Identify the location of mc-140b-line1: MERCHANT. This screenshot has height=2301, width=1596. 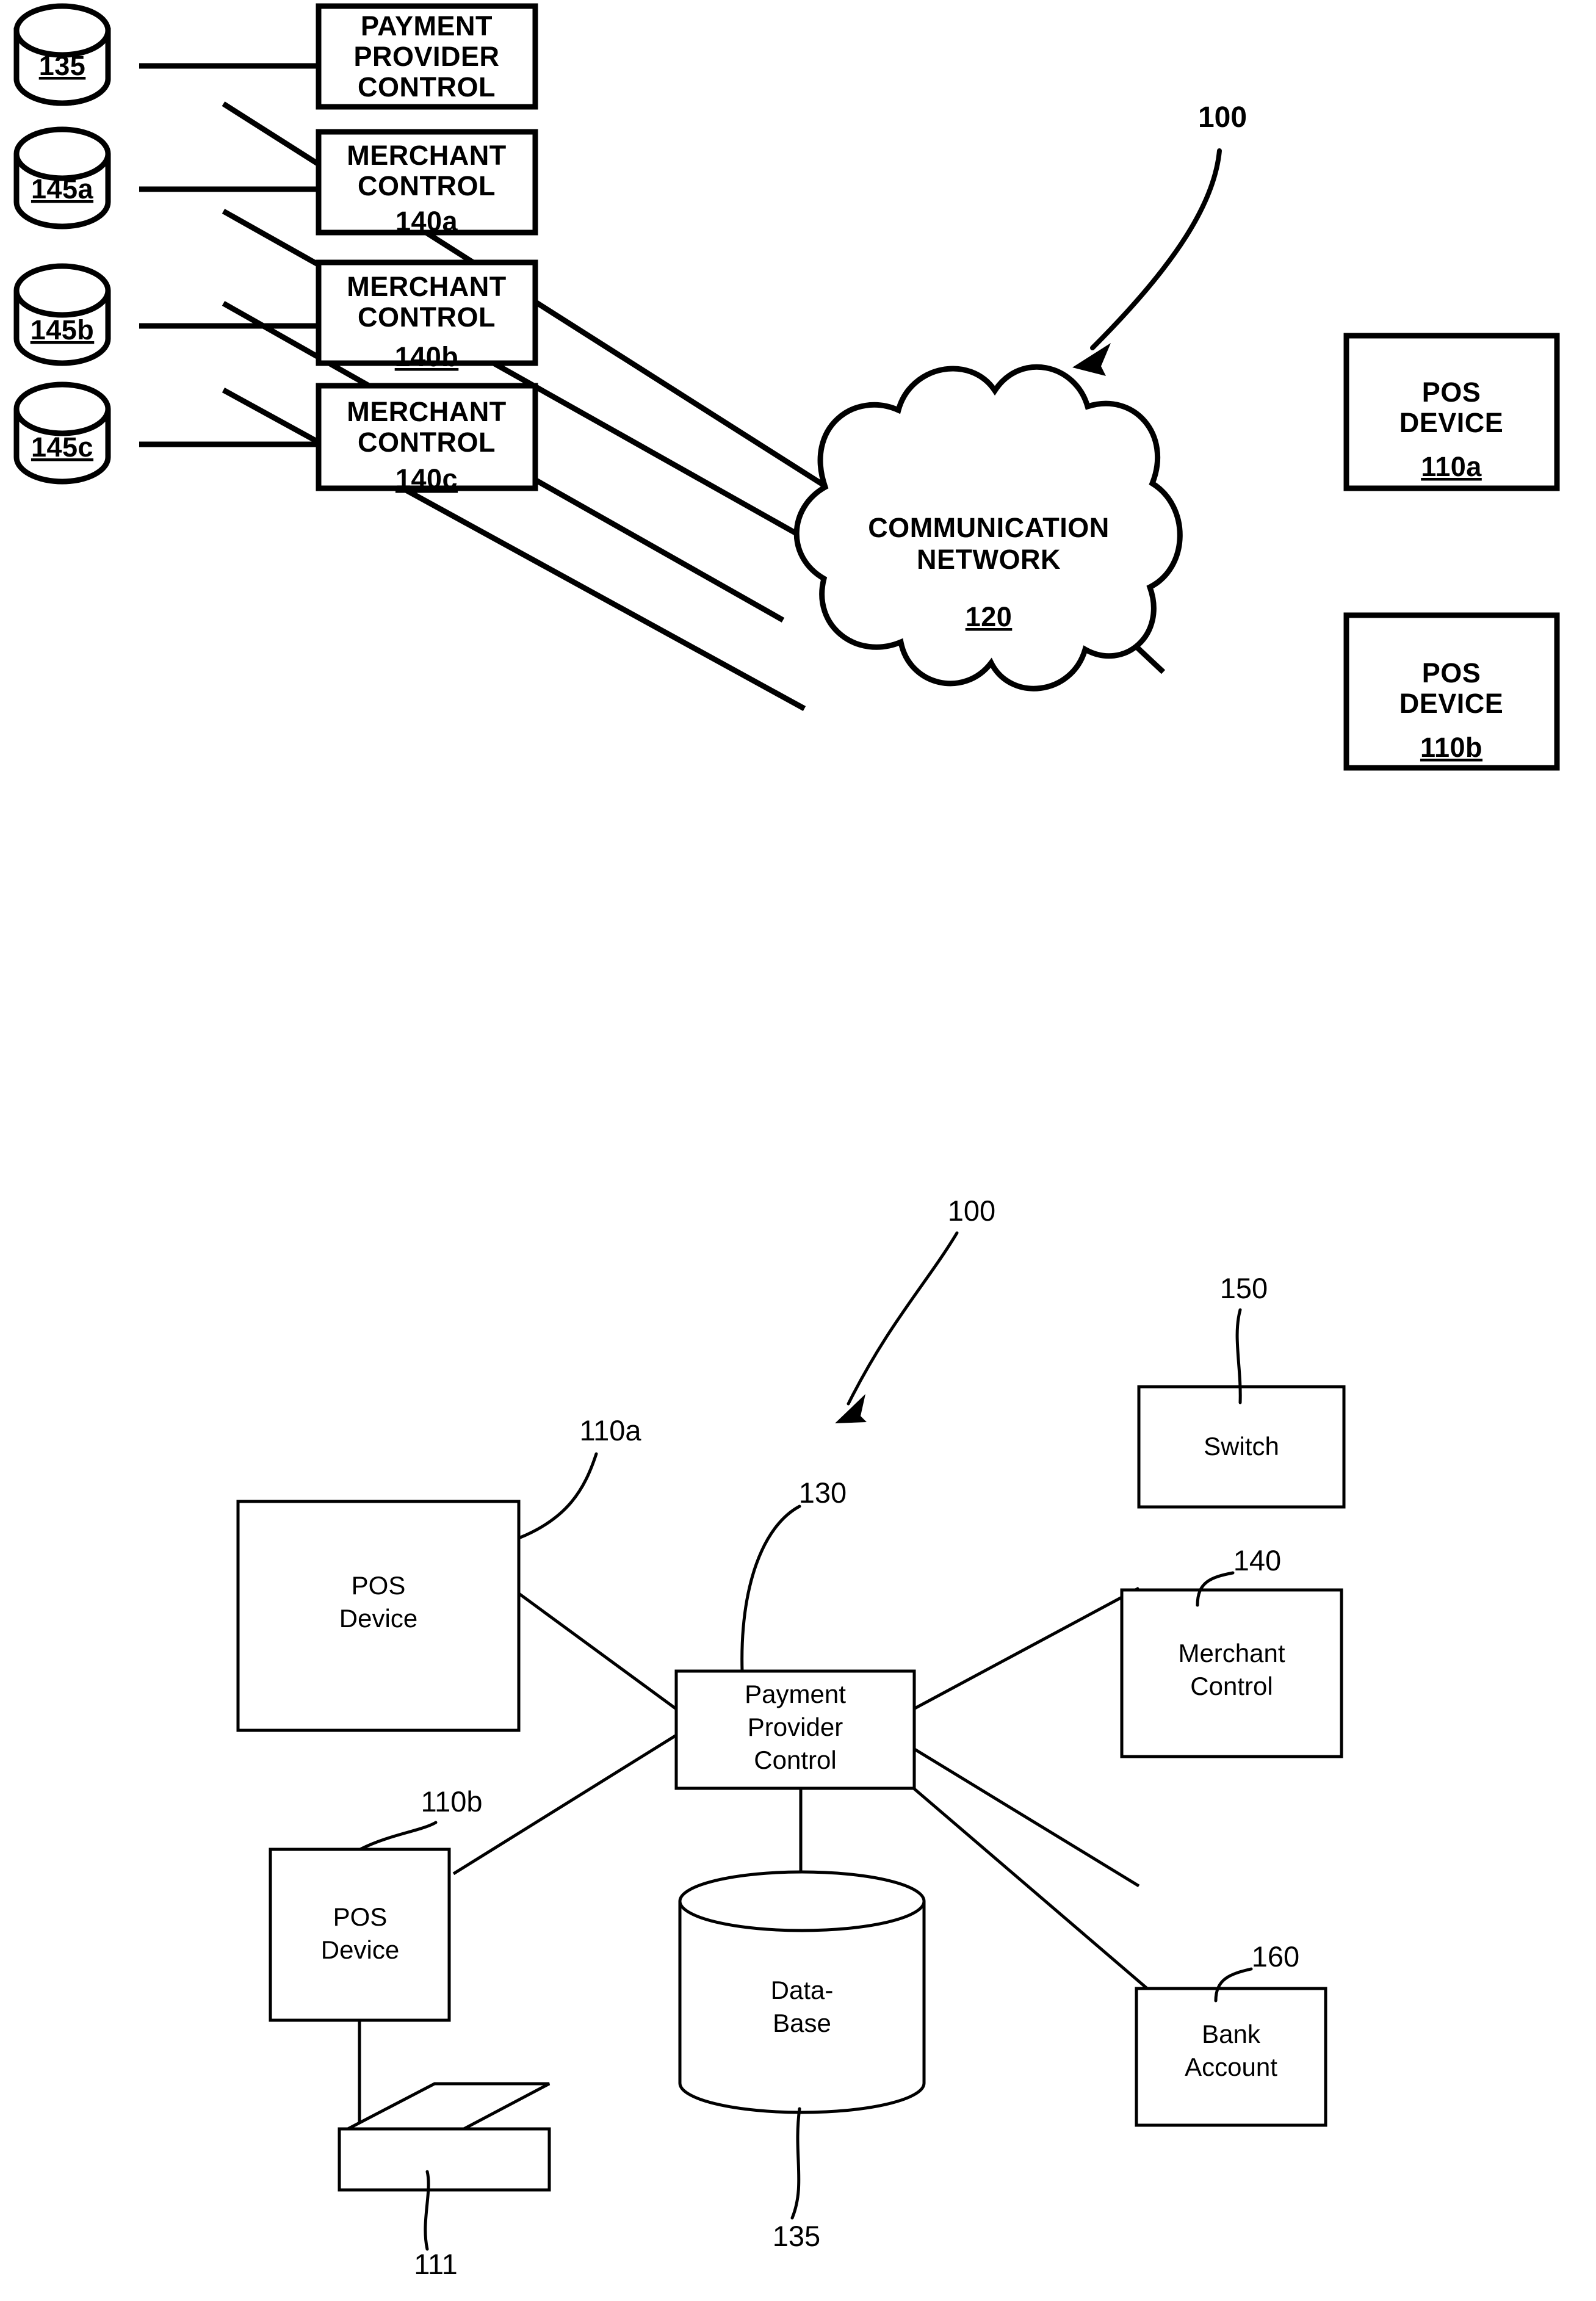
(427, 286).